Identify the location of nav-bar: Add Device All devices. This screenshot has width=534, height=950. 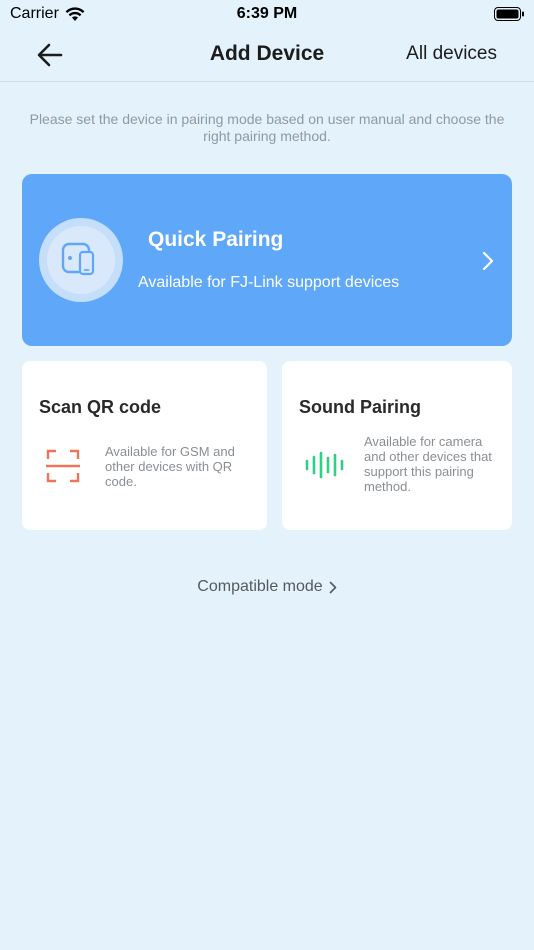
(267, 55).